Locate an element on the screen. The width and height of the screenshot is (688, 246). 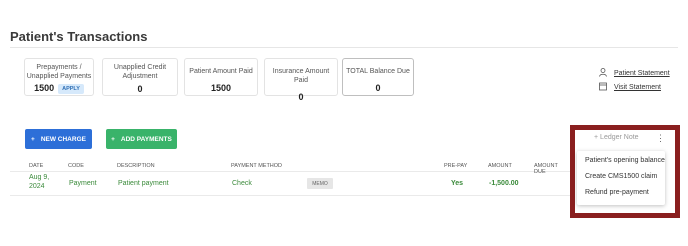
insurance-amount-paid-card: Insurance Amount Paid 0 is located at coordinates (301, 80).